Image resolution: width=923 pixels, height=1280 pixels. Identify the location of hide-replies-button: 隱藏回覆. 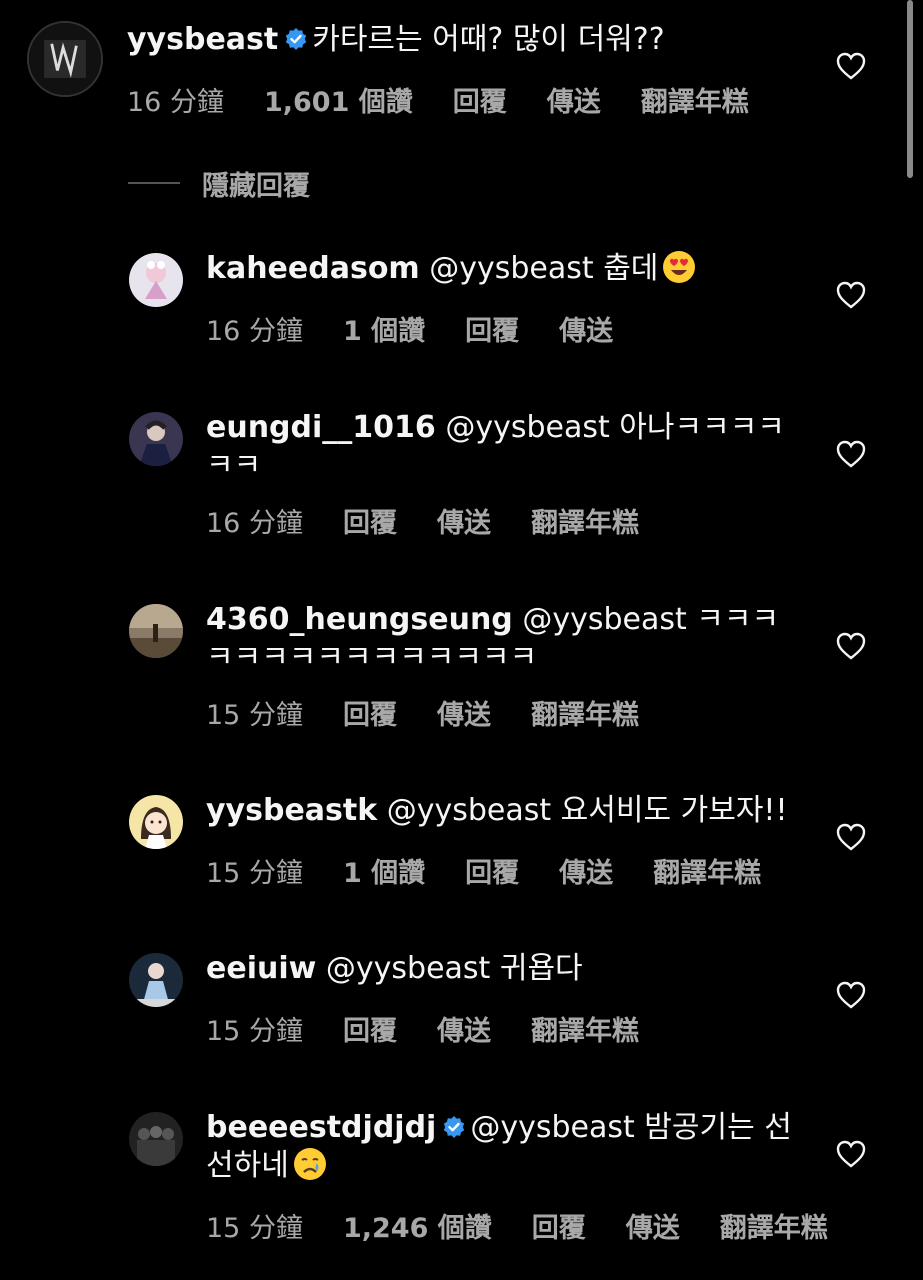
(219, 184).